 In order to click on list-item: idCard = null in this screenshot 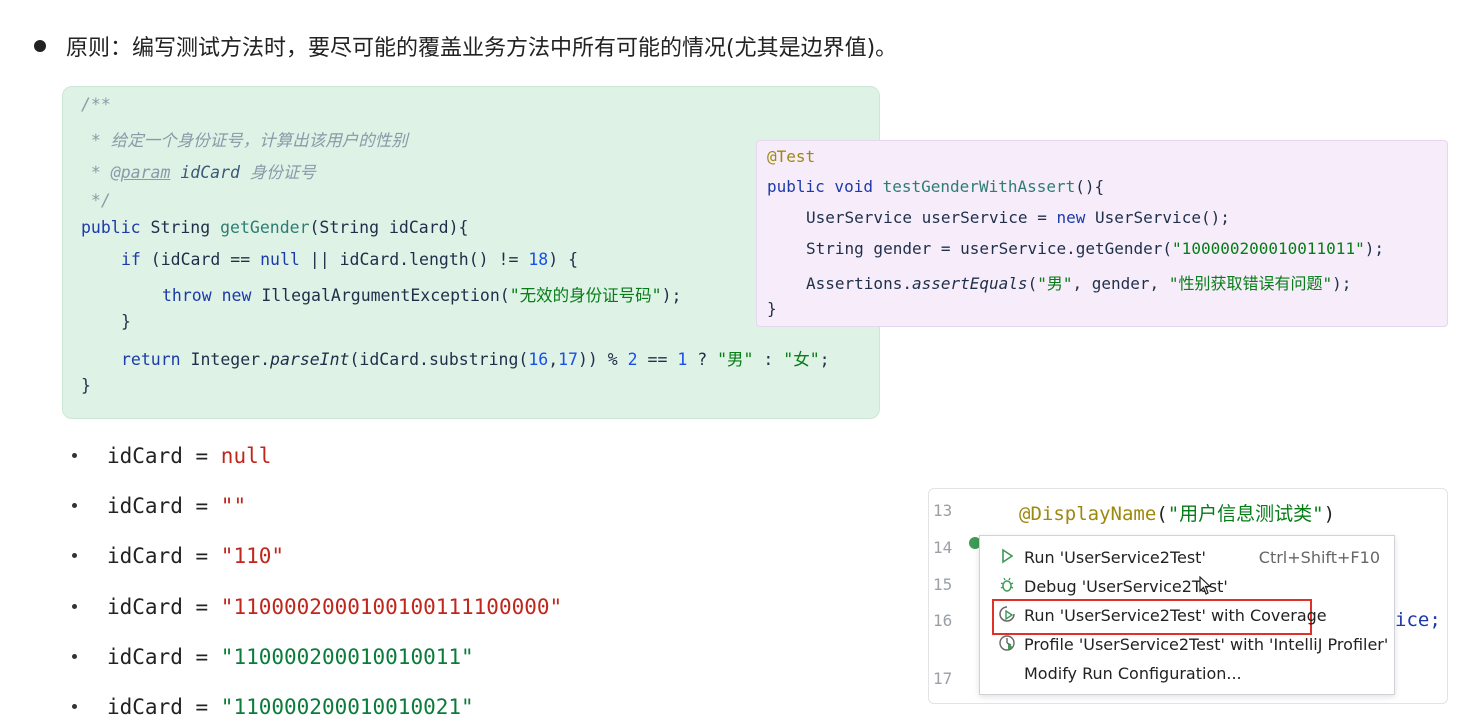, I will do `click(171, 456)`.